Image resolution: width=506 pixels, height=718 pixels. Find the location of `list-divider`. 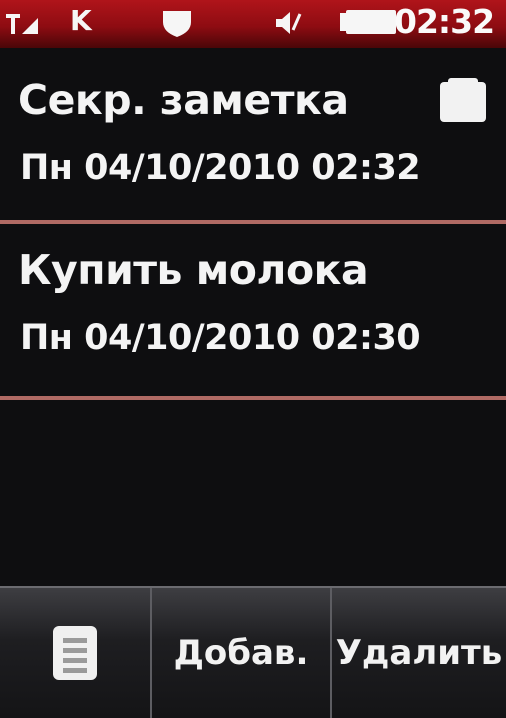

list-divider is located at coordinates (253, 398).